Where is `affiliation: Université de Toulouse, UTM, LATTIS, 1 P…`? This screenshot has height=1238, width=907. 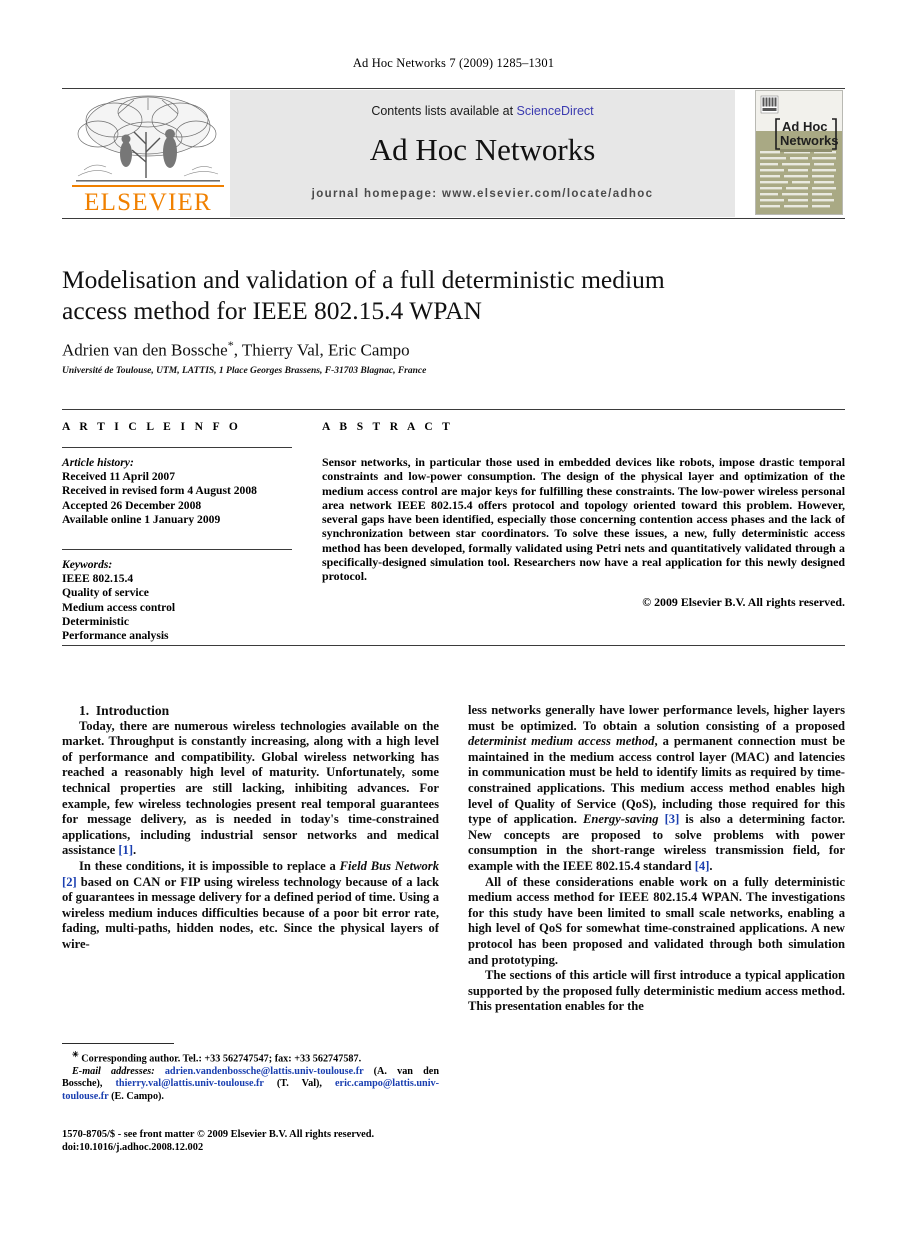
affiliation: Université de Toulouse, UTM, LATTIS, 1 P… is located at coordinates (244, 371).